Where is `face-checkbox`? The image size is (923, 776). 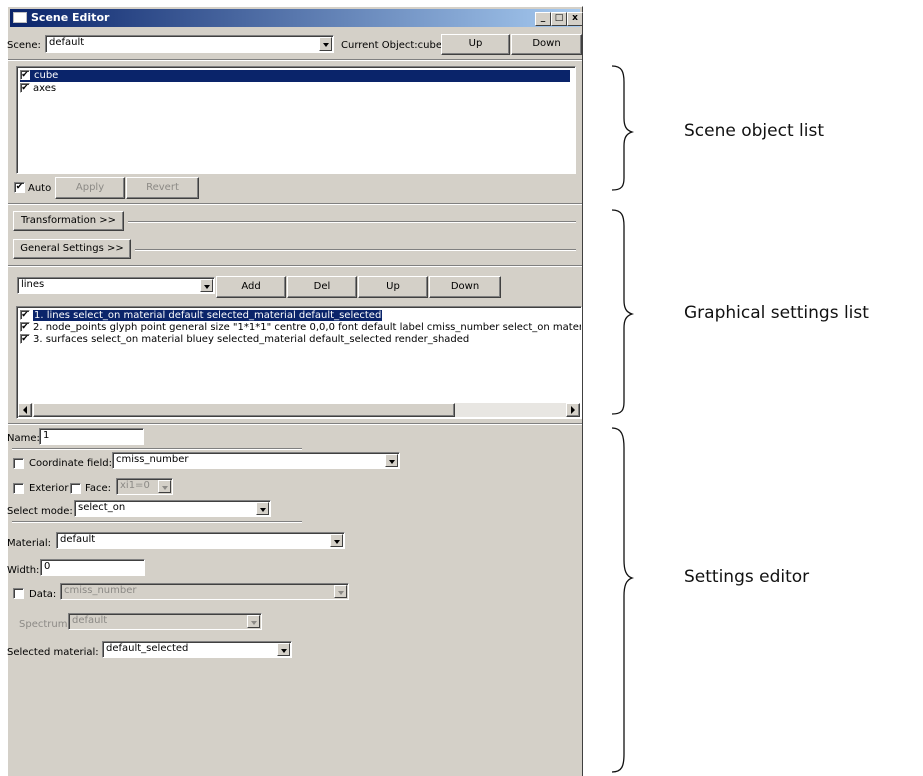 face-checkbox is located at coordinates (75, 488).